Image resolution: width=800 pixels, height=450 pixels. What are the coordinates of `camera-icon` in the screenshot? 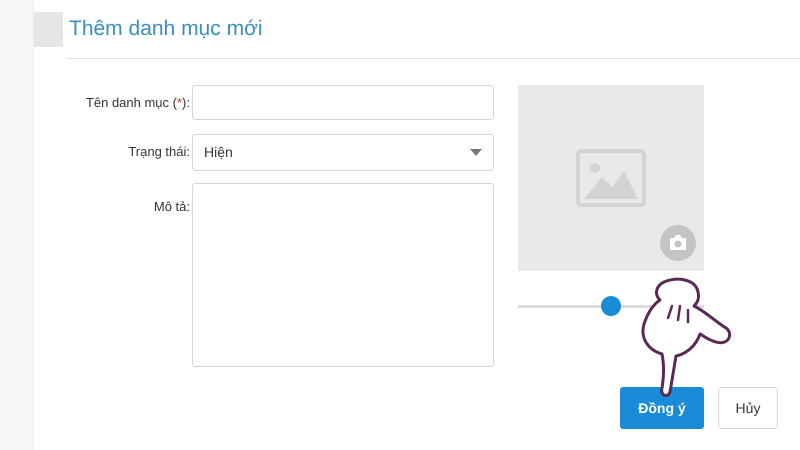 It's located at (678, 243).